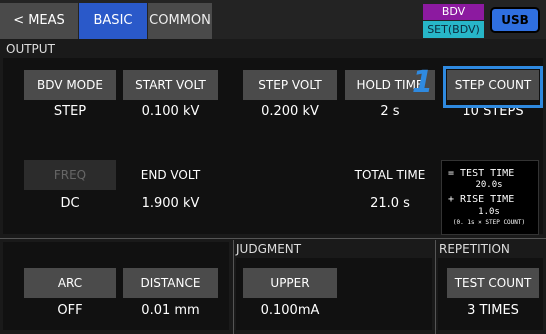 The image size is (546, 334). Describe the element at coordinates (70, 203) in the screenshot. I see `freq-value: DC` at that location.